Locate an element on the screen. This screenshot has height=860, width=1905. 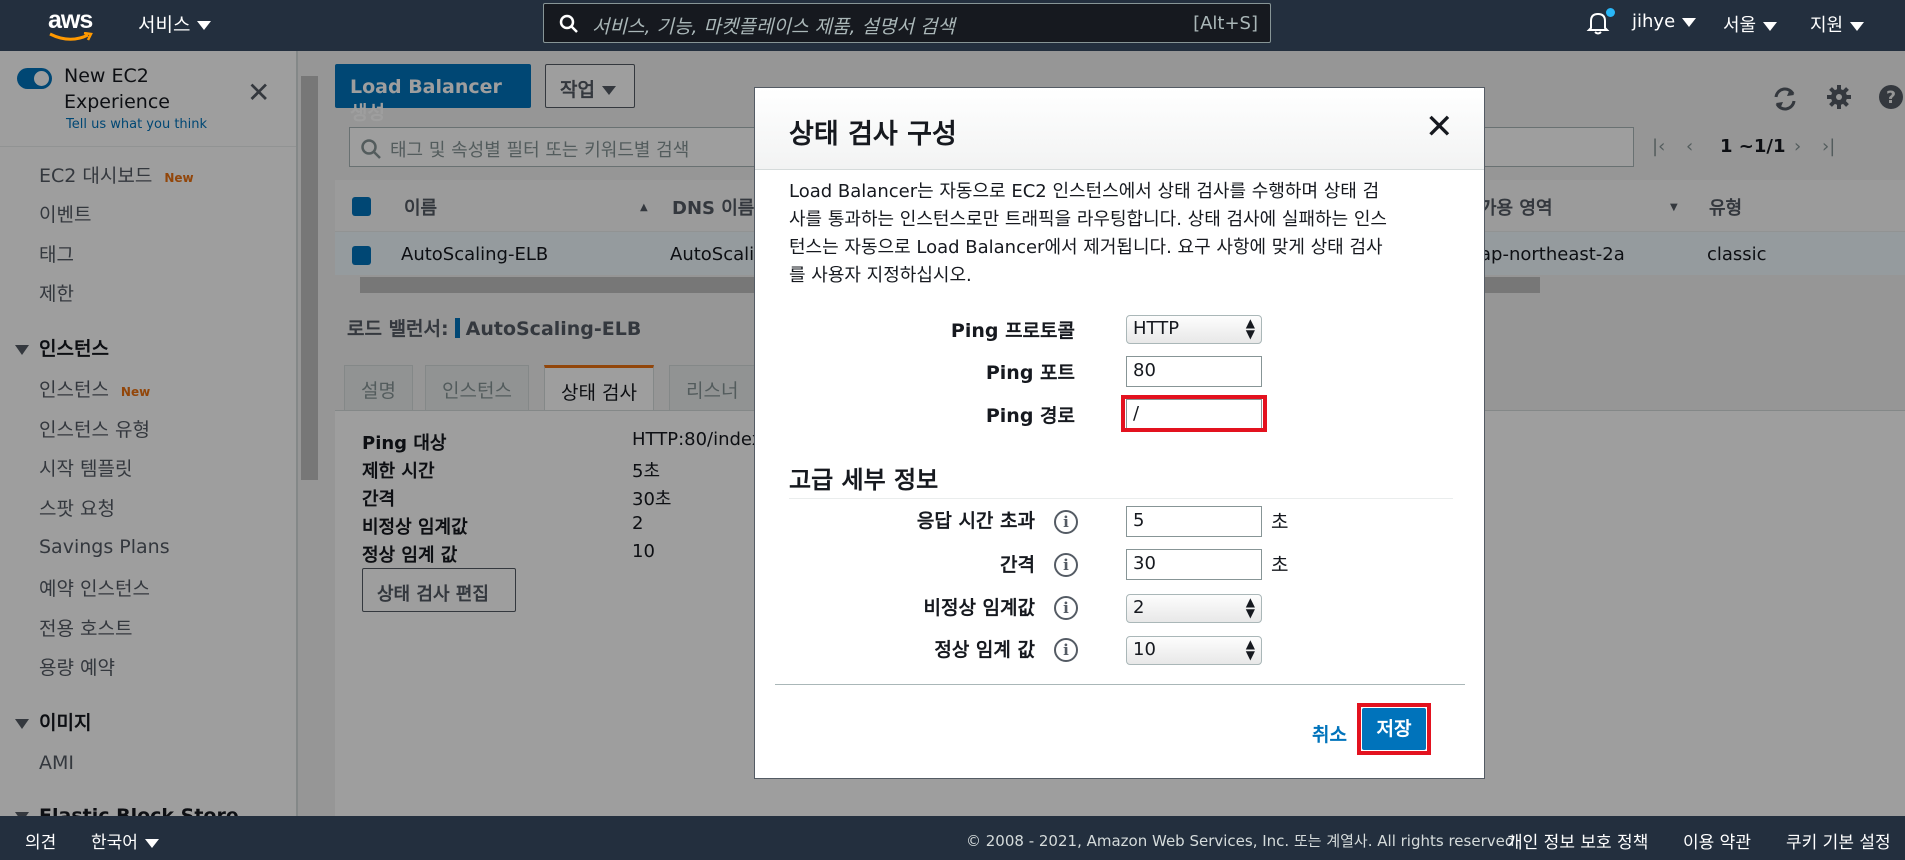
advanced-details-title: 고급 세부 정보 is located at coordinates (864, 480).